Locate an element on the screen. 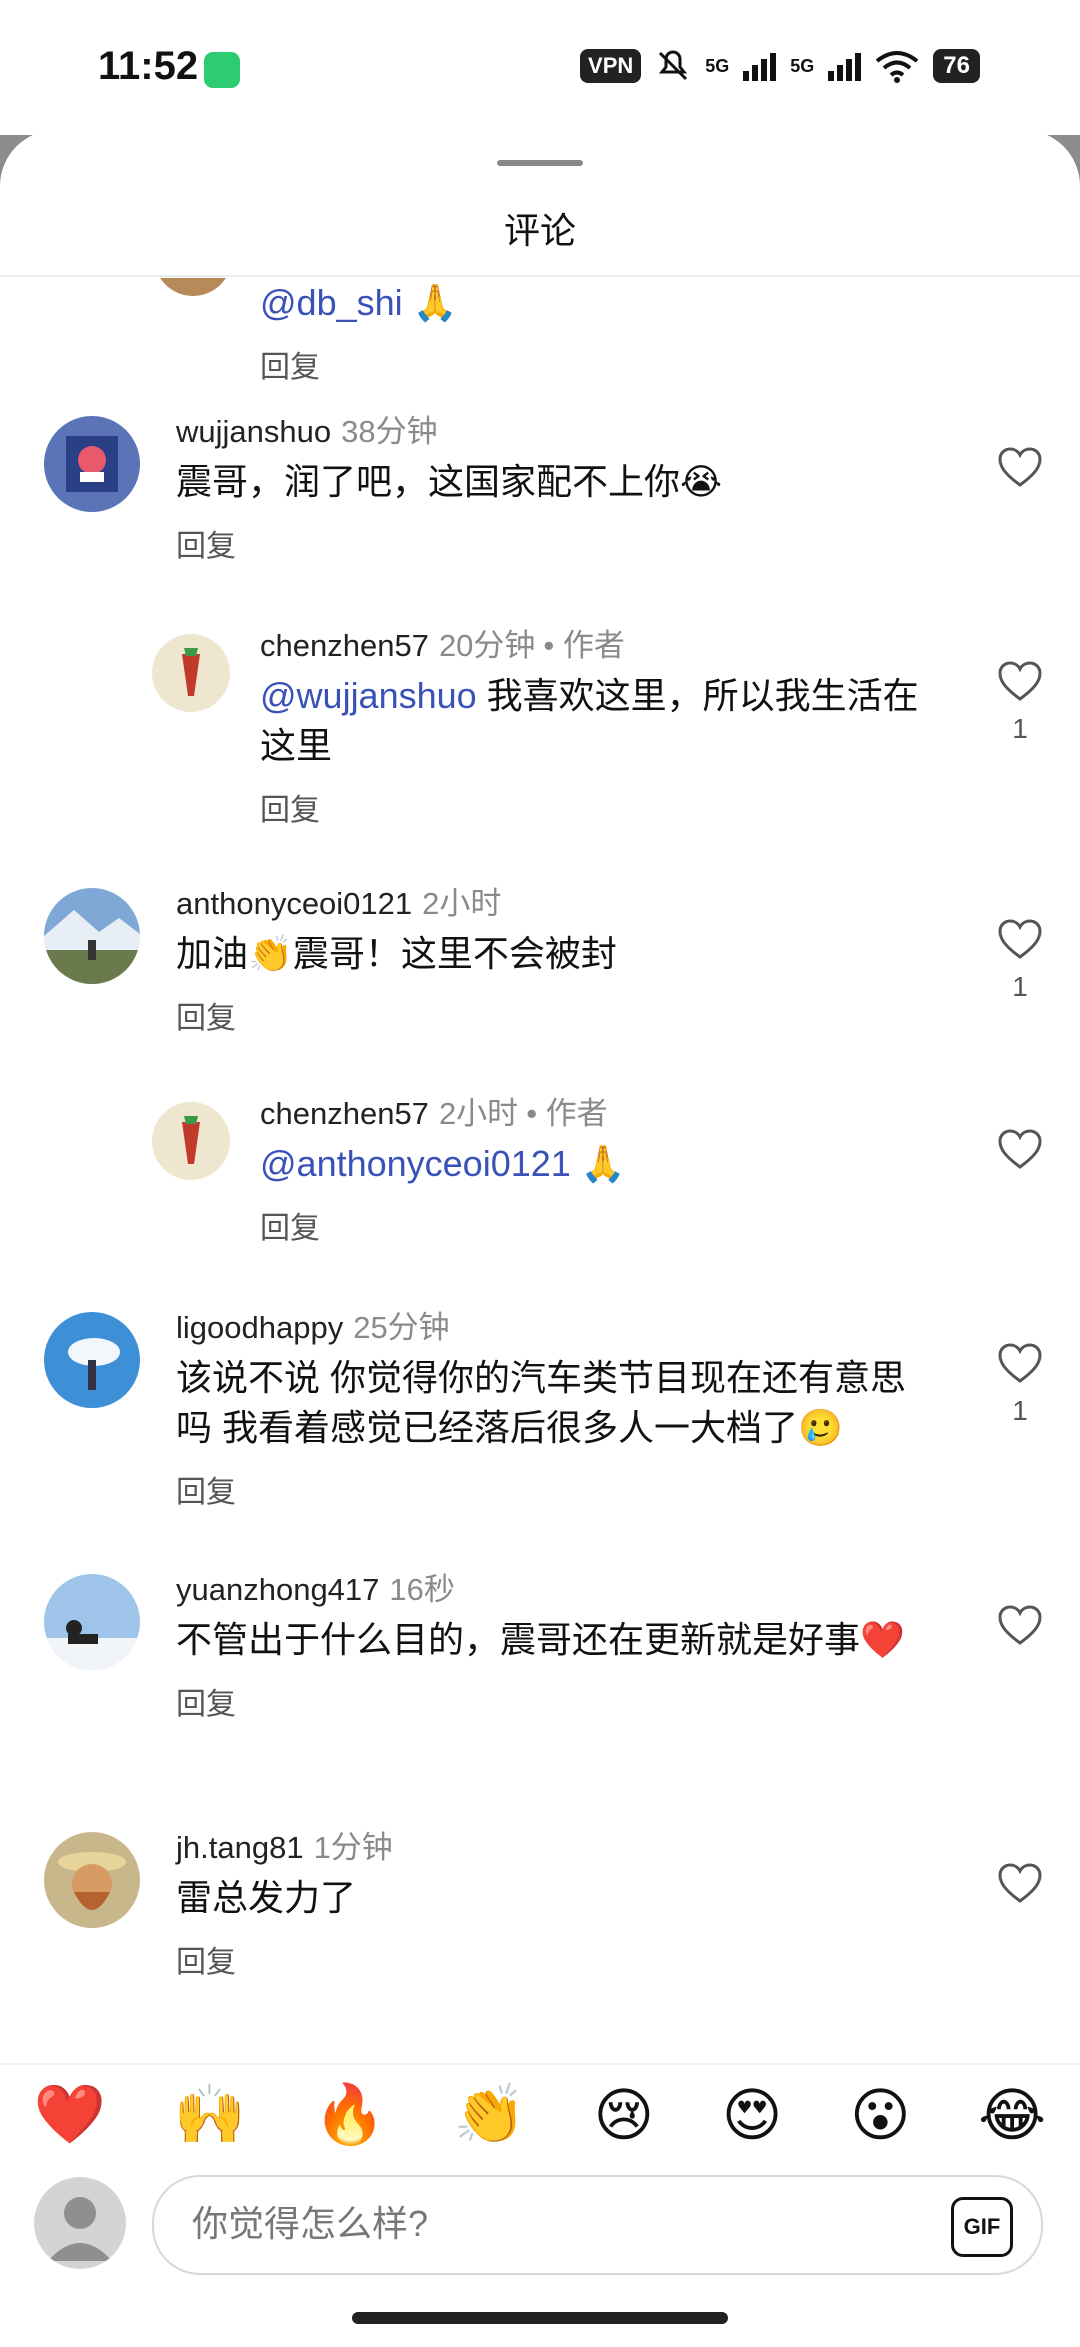 The width and height of the screenshot is (1080, 2347). reaction-surprised: 😮 is located at coordinates (880, 2115).